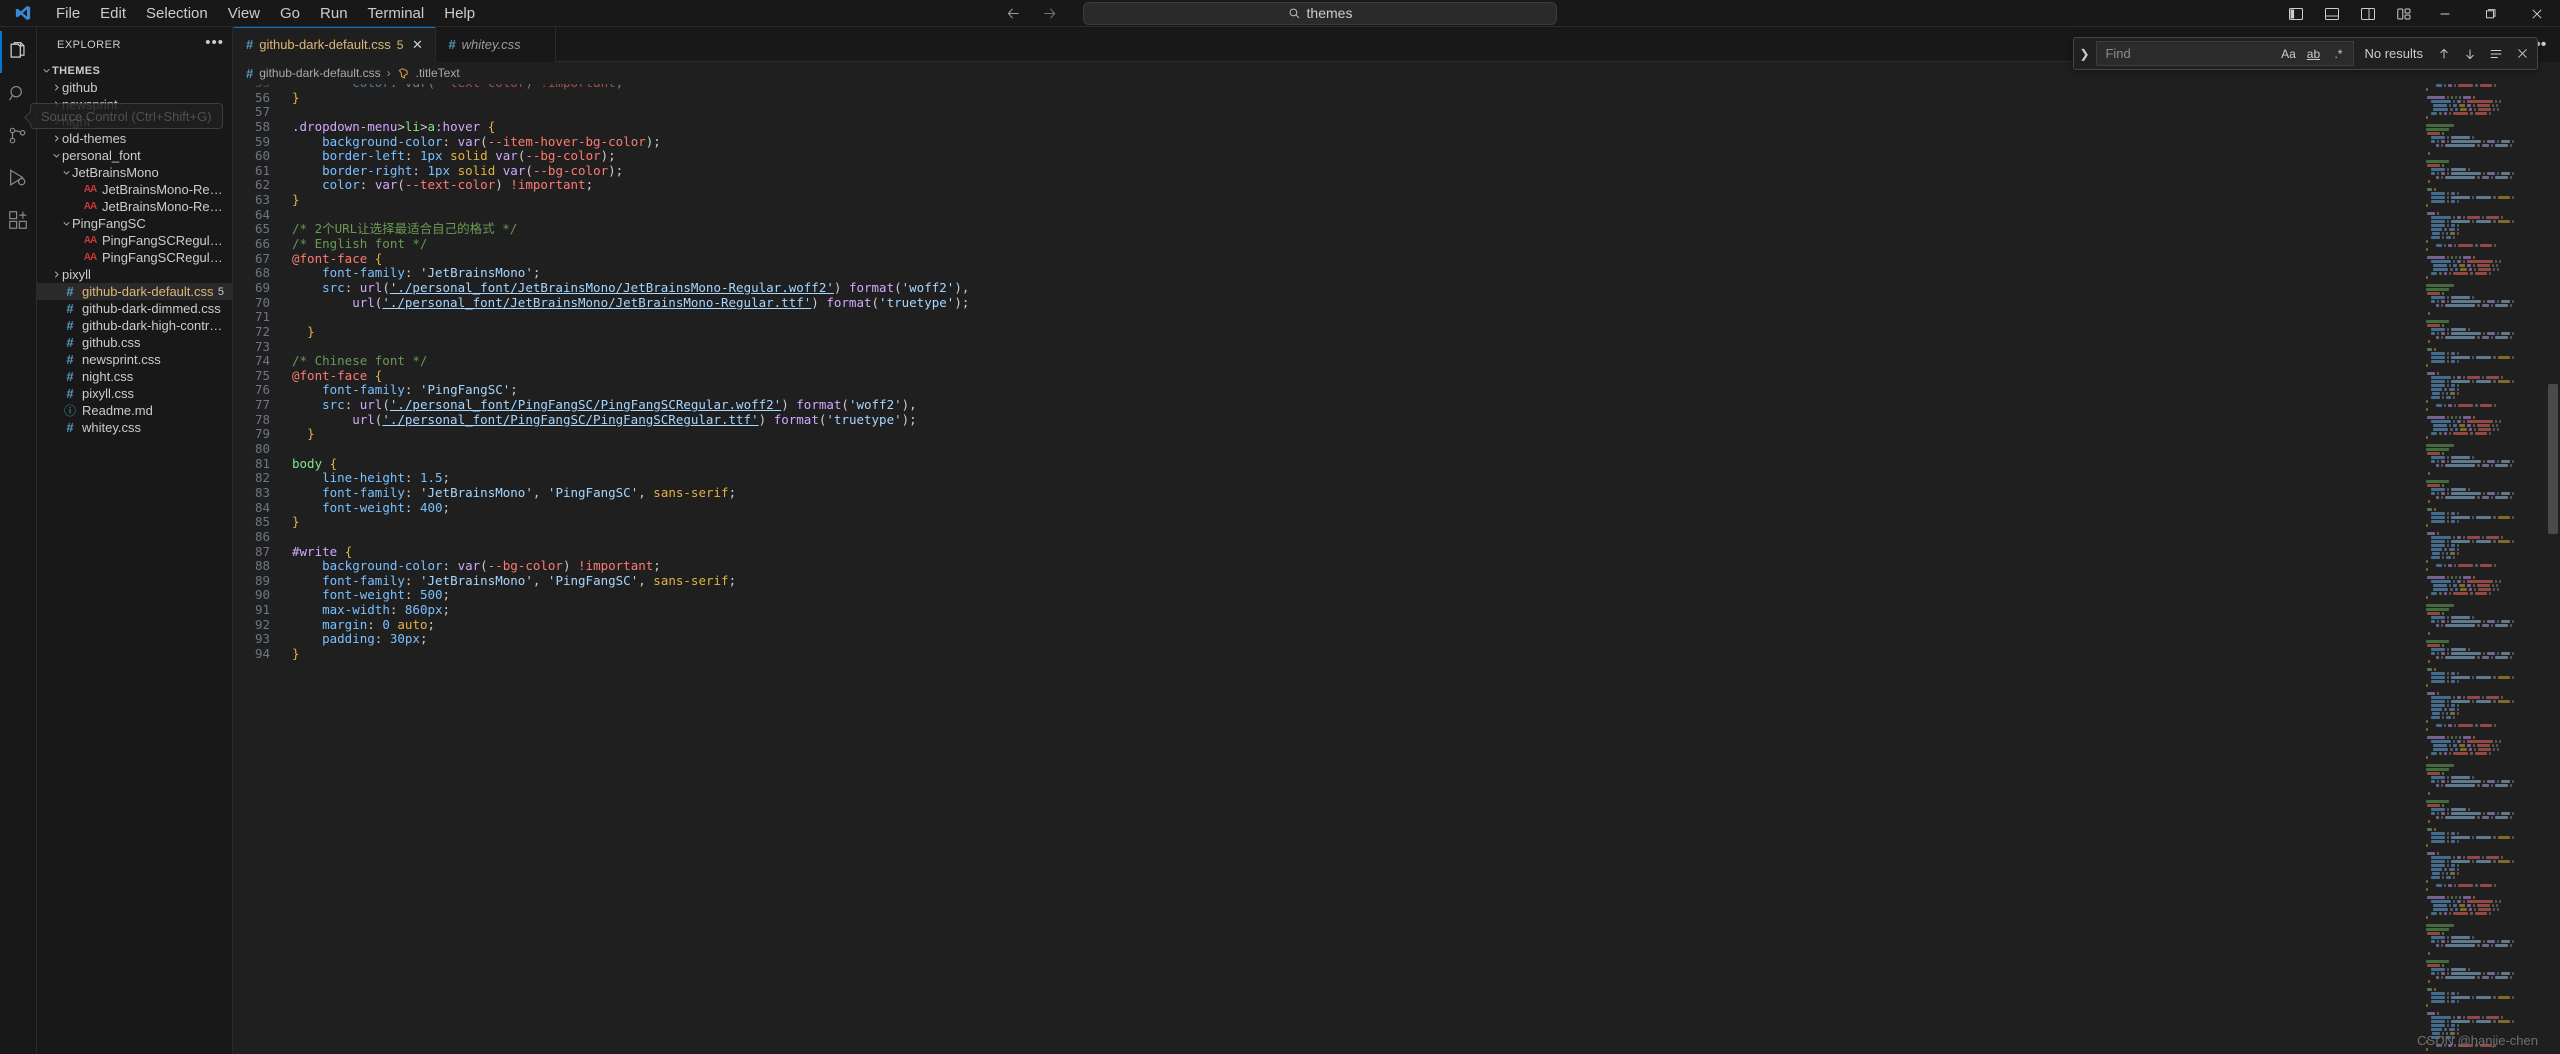 Image resolution: width=2560 pixels, height=1054 pixels. I want to click on line-number: 64, so click(262, 214).